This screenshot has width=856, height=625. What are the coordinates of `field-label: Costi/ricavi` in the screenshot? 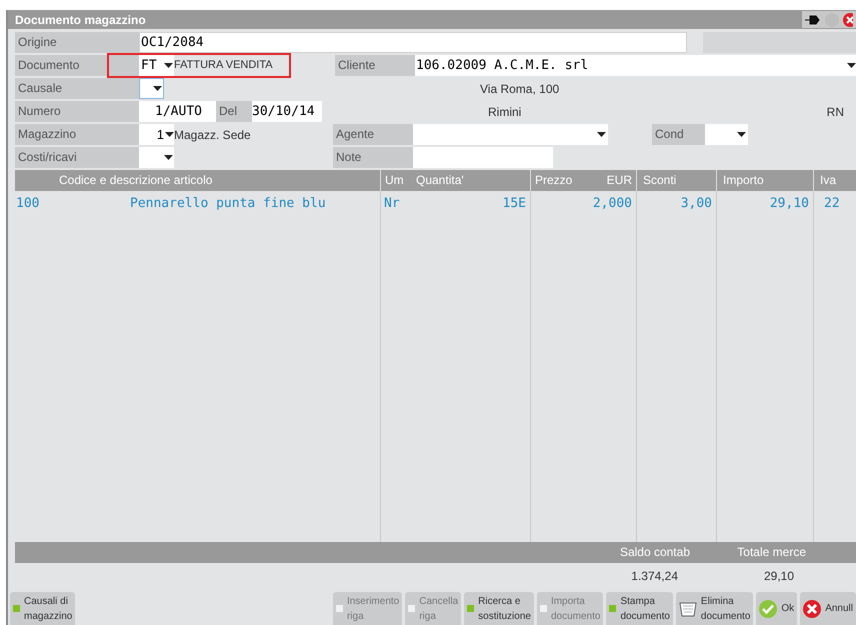 It's located at (77, 157).